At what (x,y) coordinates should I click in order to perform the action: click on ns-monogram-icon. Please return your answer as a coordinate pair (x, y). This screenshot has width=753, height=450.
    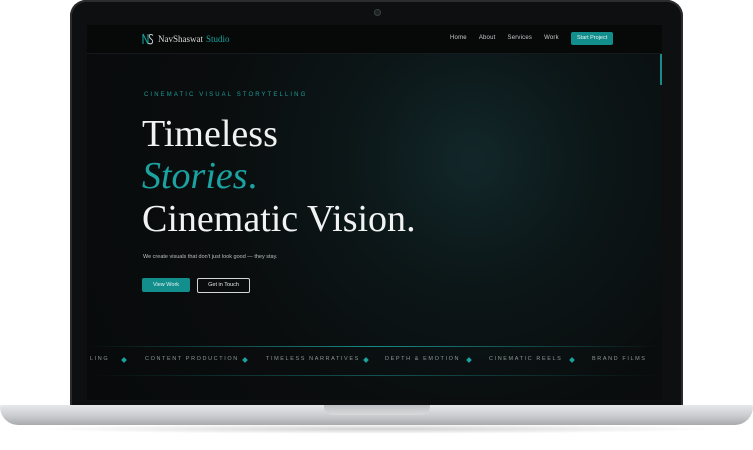
    Looking at the image, I should click on (148, 39).